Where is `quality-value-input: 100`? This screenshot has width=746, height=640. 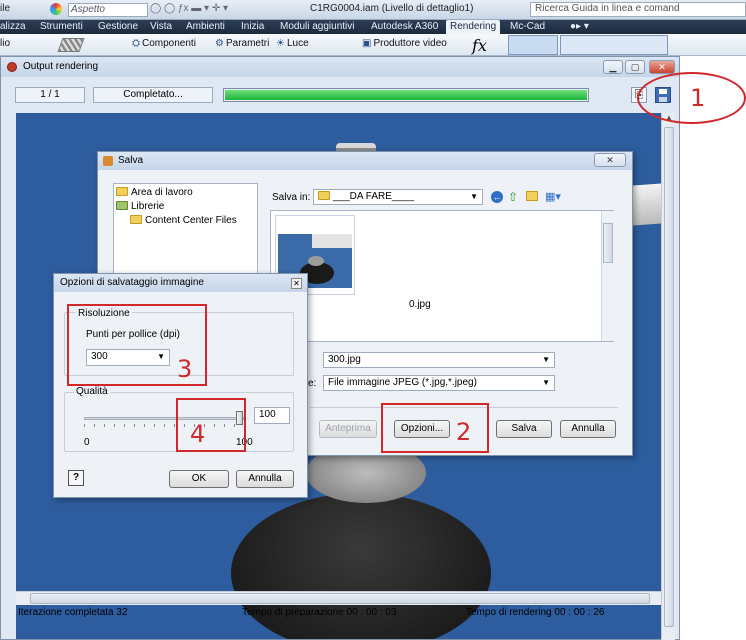 quality-value-input: 100 is located at coordinates (272, 415).